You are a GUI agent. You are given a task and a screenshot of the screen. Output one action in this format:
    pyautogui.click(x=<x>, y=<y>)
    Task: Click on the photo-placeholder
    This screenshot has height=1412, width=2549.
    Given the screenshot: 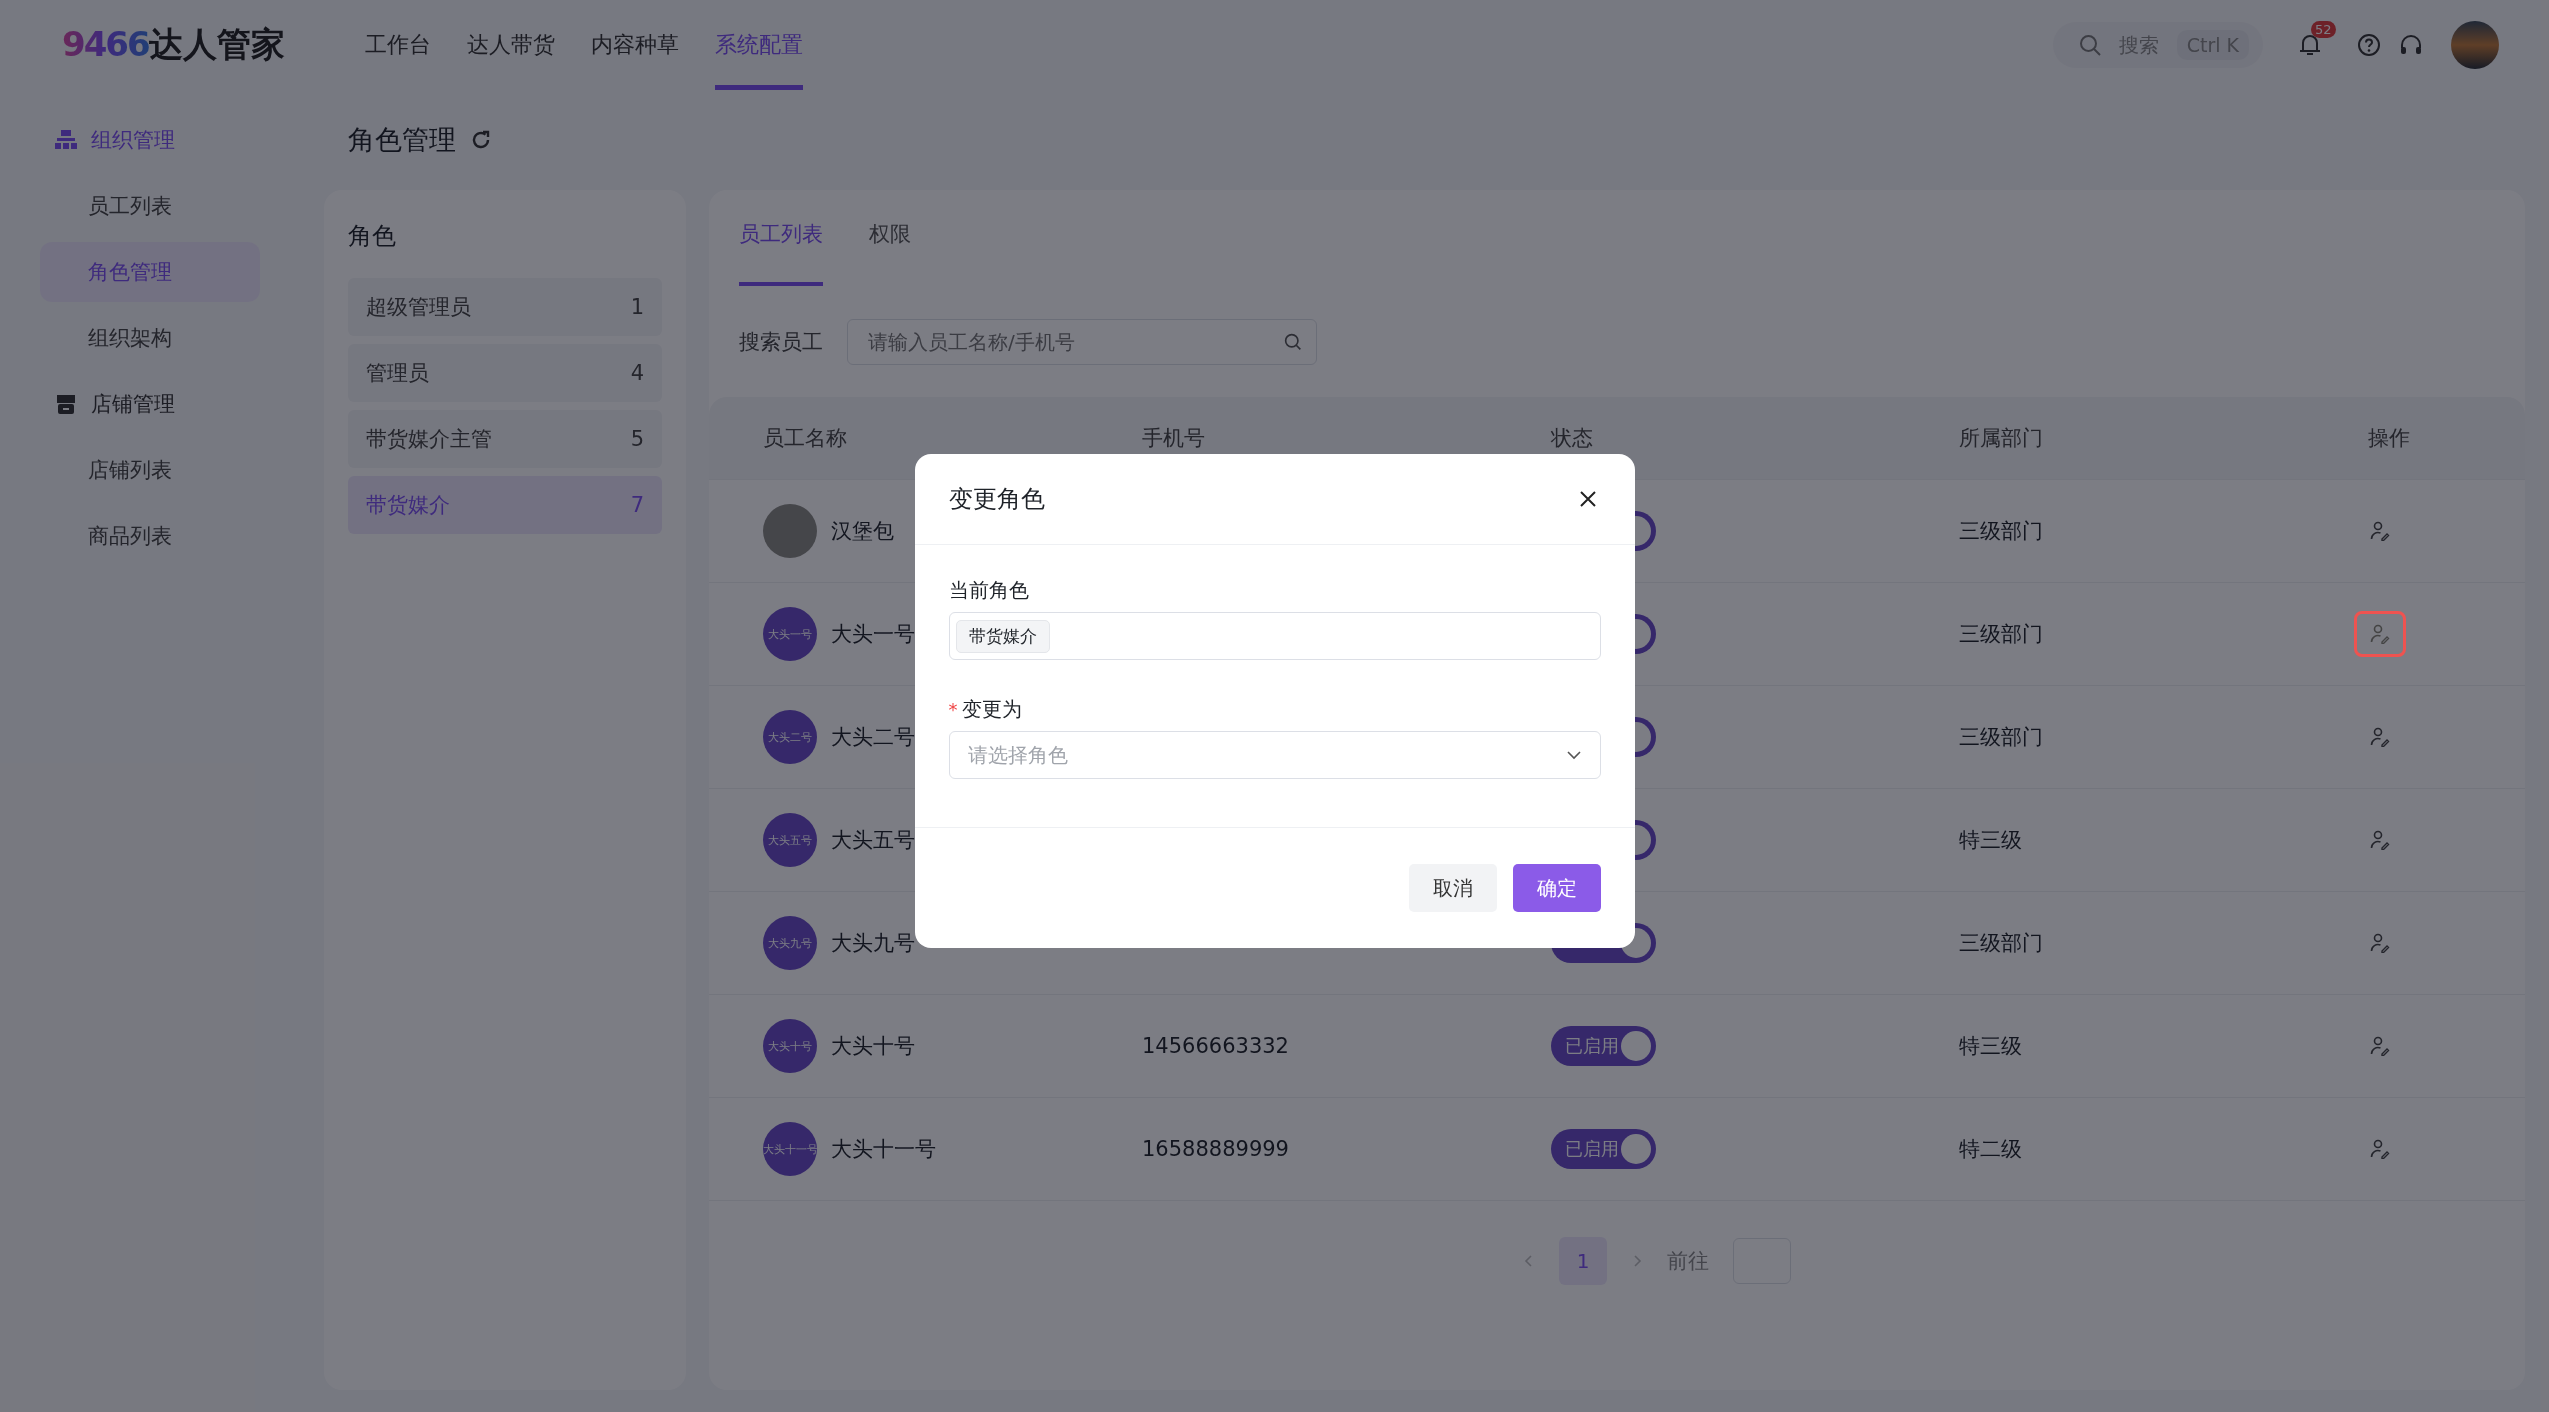 What is the action you would take?
    pyautogui.click(x=790, y=531)
    